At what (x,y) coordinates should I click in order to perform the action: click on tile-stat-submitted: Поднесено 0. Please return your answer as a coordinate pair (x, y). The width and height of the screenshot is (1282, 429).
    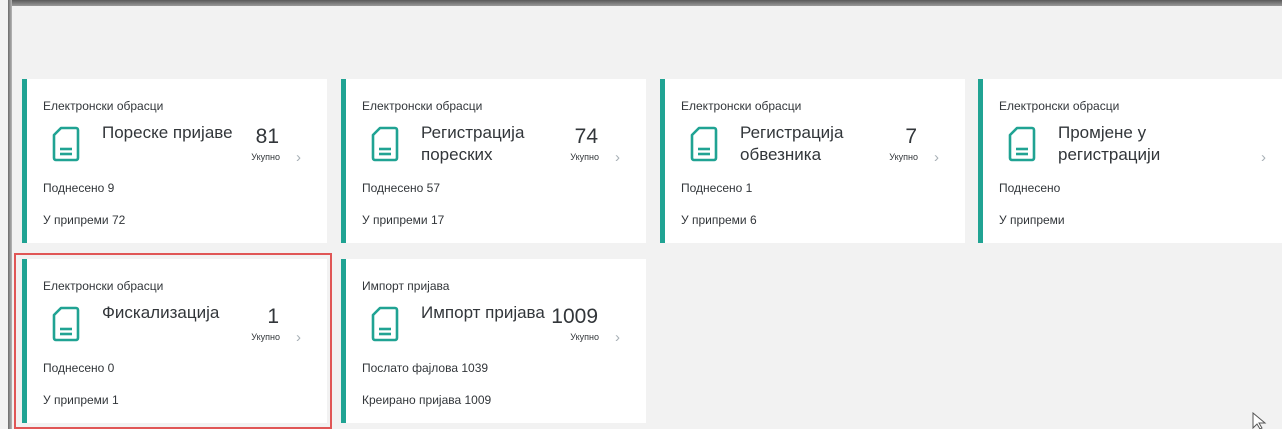
    Looking at the image, I should click on (79, 368).